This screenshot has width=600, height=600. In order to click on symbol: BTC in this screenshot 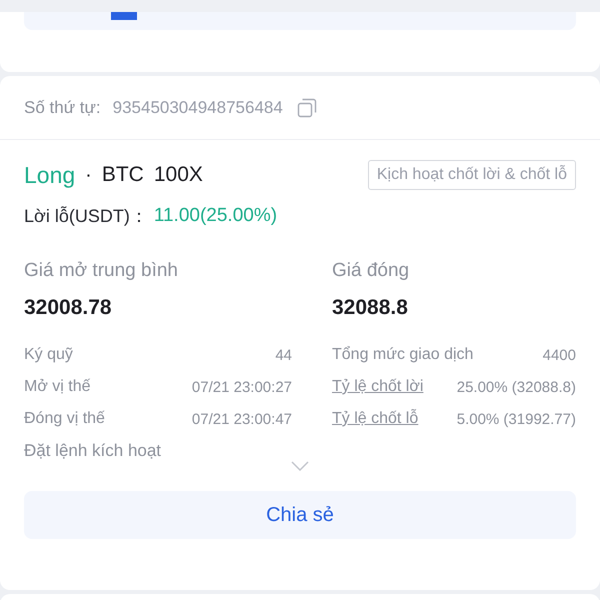, I will do `click(123, 175)`.